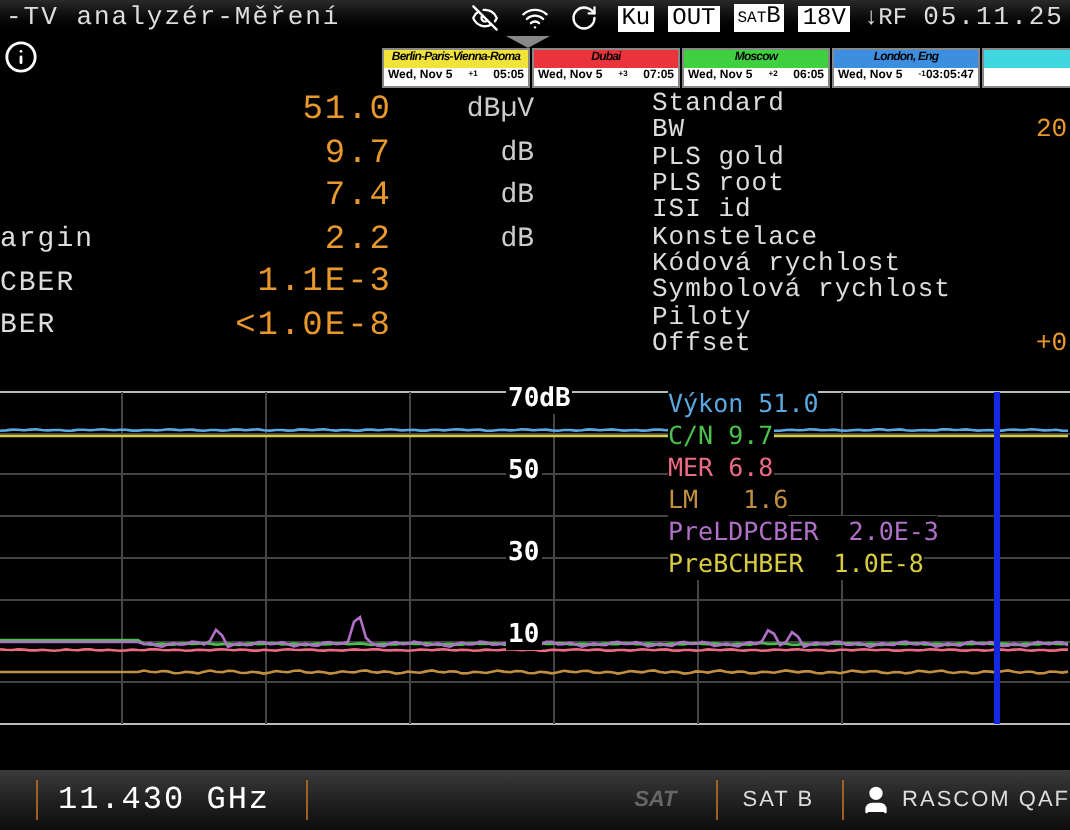  I want to click on parameter-label: Konstelace, so click(735, 236).